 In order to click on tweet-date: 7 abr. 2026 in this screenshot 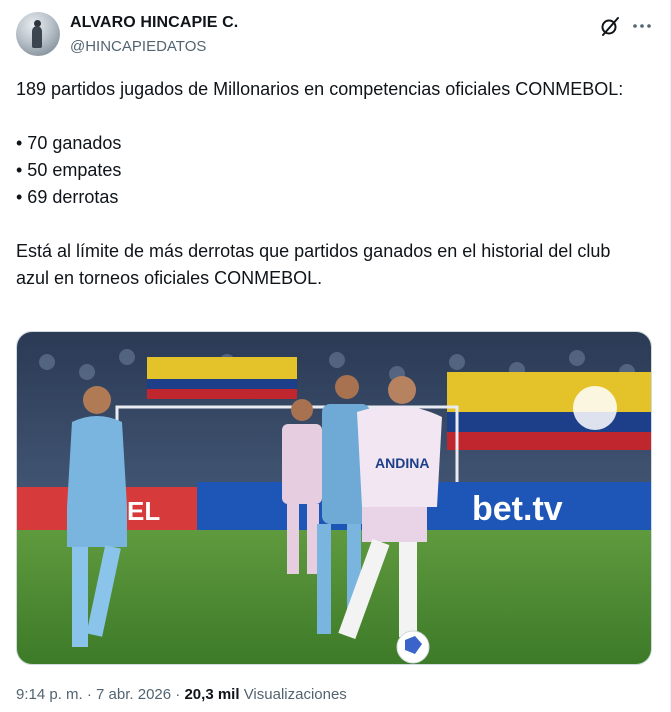, I will do `click(133, 694)`.